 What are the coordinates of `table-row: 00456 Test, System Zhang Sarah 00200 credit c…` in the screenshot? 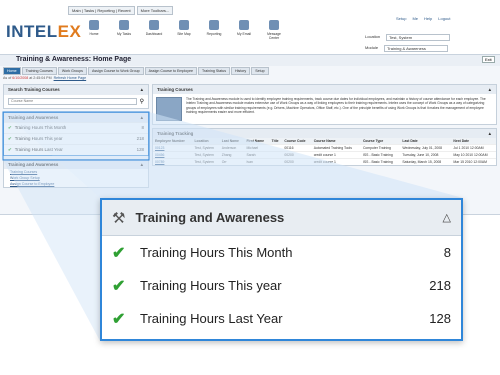 It's located at (324, 155).